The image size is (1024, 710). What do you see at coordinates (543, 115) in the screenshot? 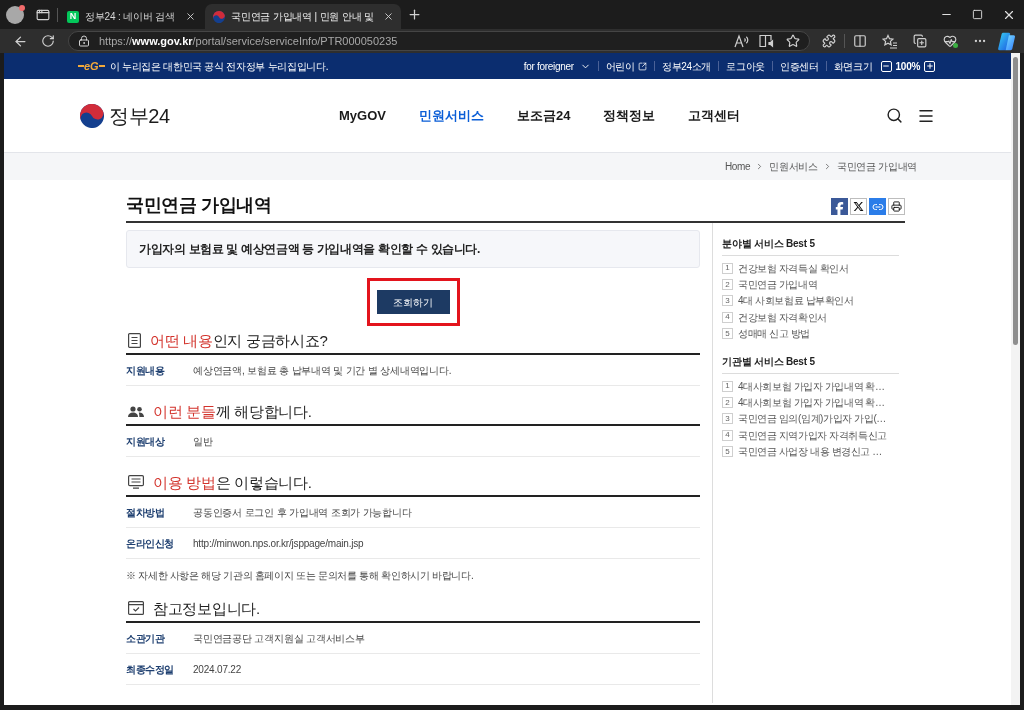
I see `nav-link: 보조금24` at bounding box center [543, 115].